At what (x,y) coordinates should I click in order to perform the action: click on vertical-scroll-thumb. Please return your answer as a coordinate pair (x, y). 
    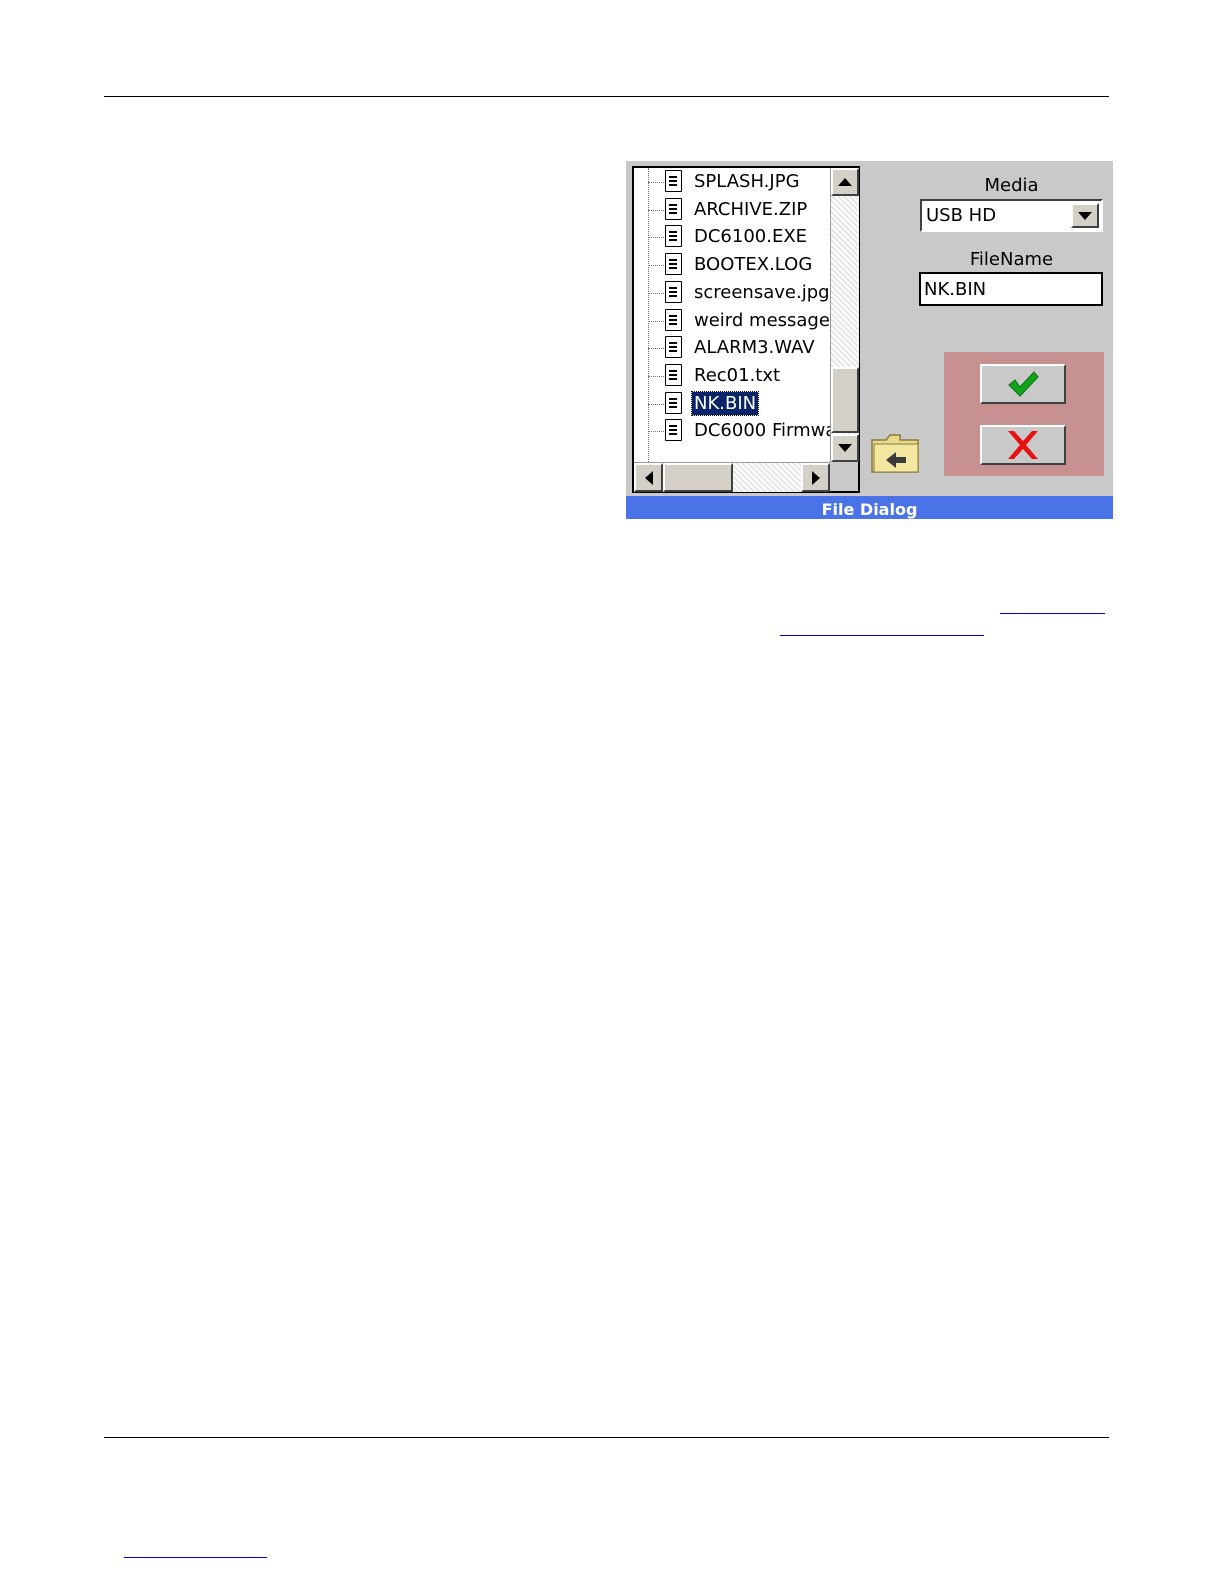
    Looking at the image, I should click on (845, 400).